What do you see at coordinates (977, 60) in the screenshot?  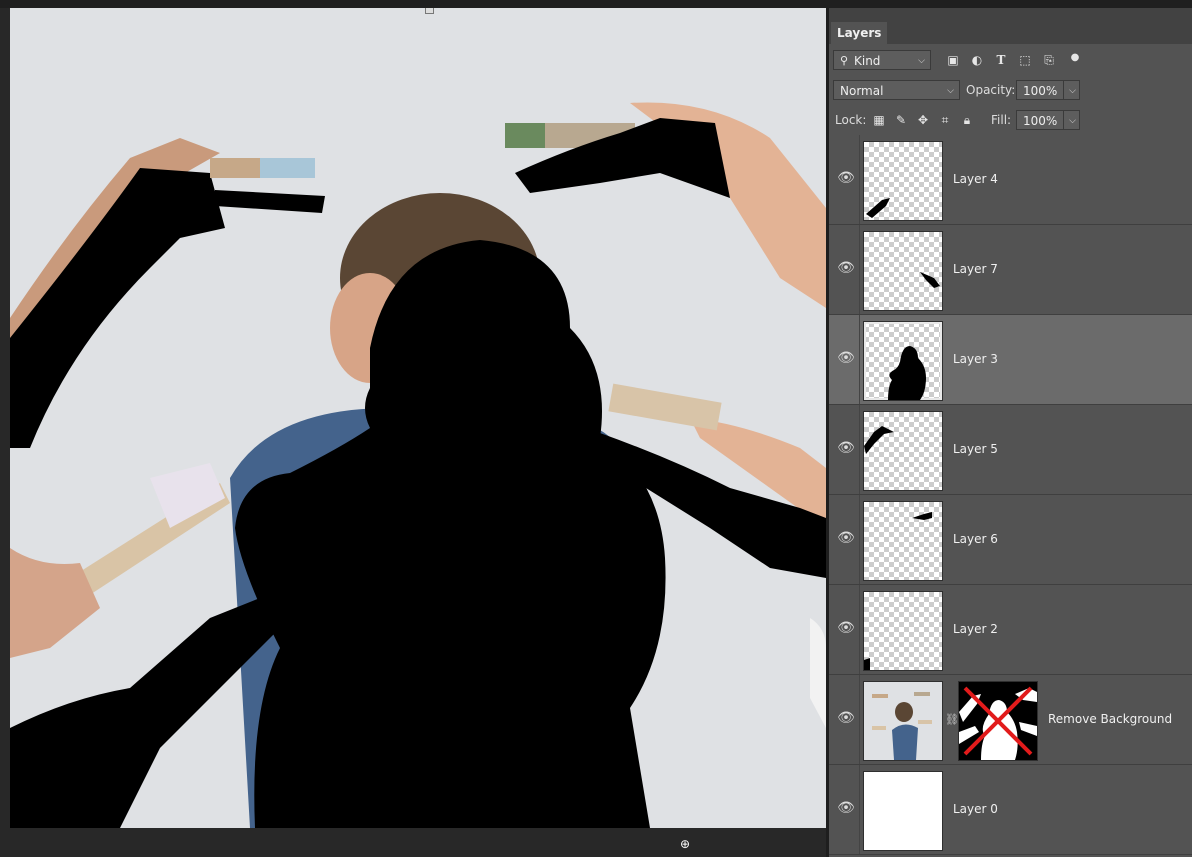 I see `adjustment-filter-icon: ◐` at bounding box center [977, 60].